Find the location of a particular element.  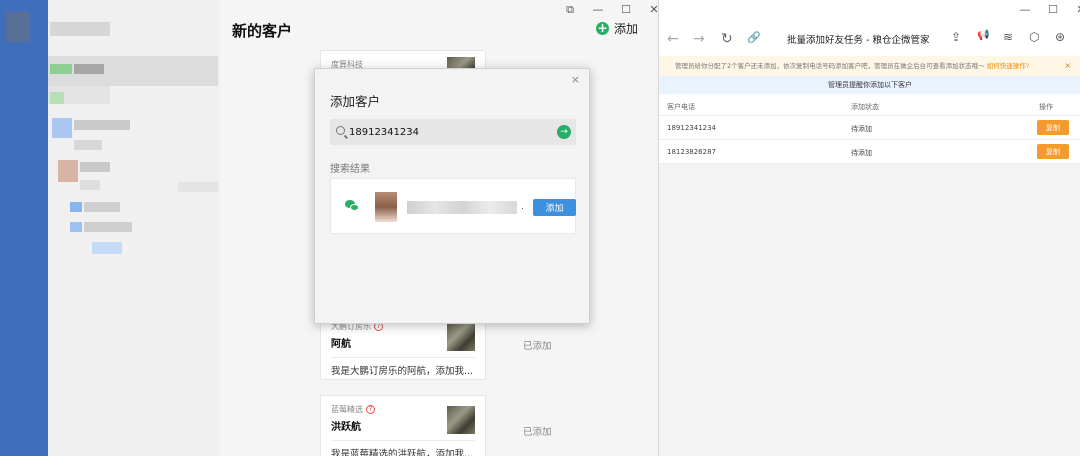

back-icon: ← is located at coordinates (673, 39).